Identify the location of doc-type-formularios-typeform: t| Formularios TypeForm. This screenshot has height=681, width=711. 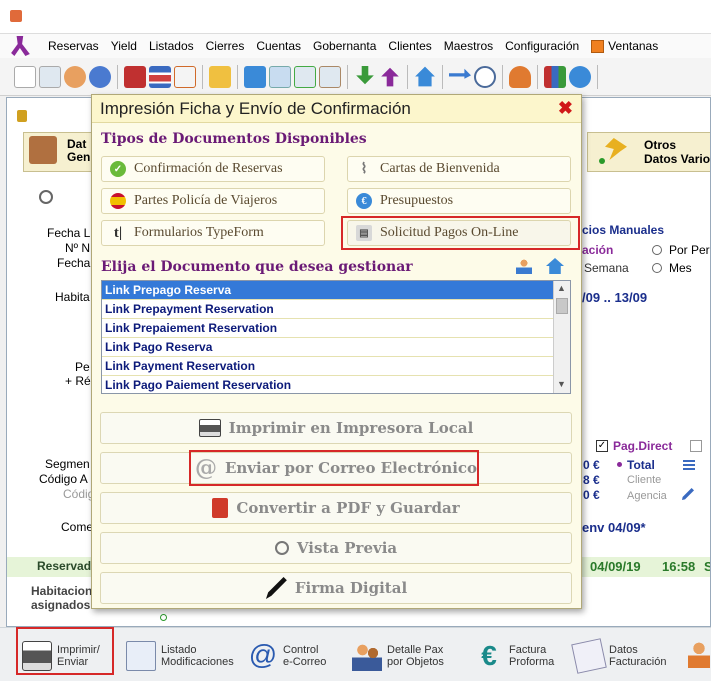
(213, 233).